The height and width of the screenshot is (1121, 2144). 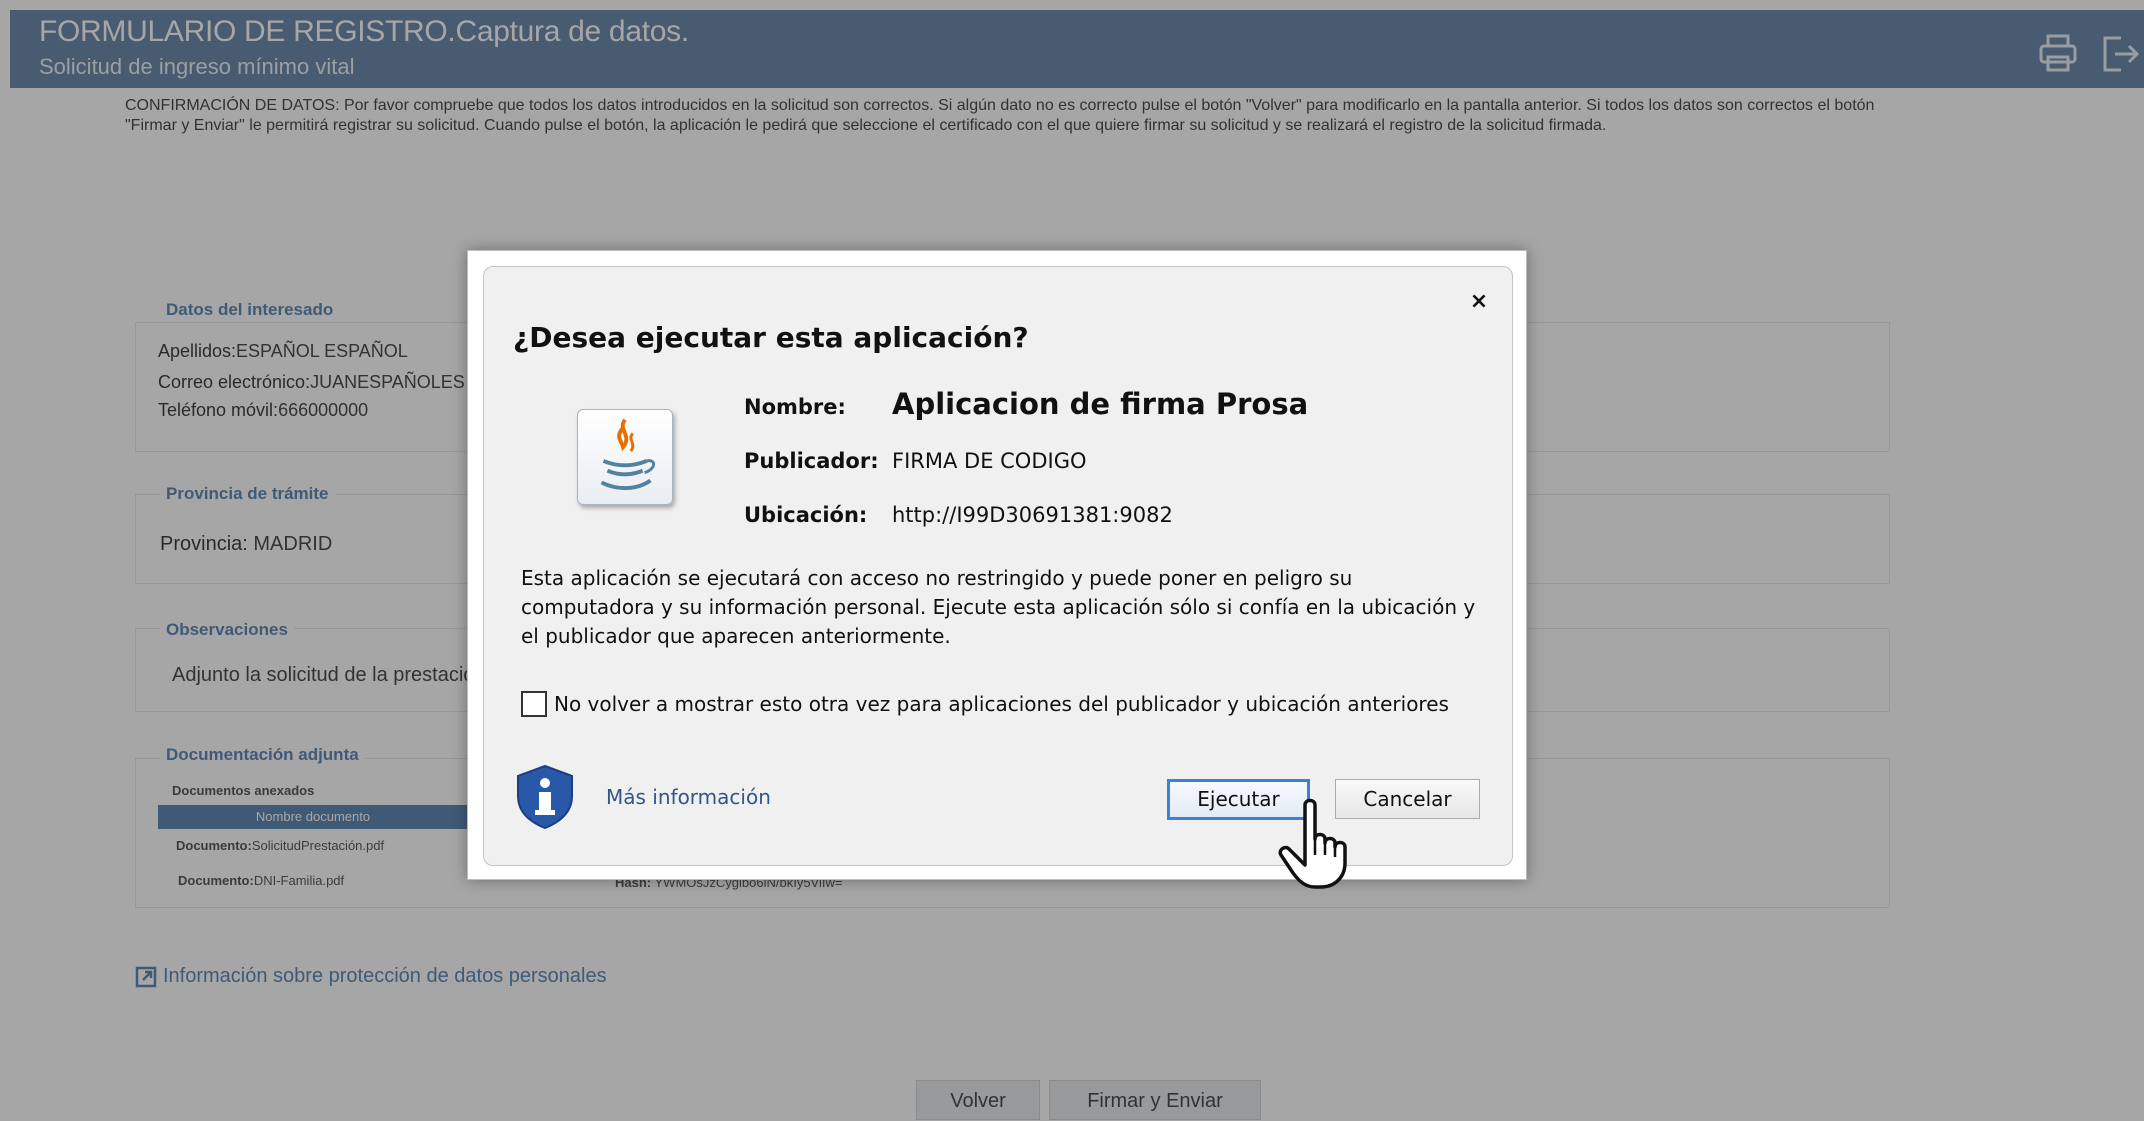 What do you see at coordinates (688, 797) in the screenshot?
I see `more-info-link: Más información` at bounding box center [688, 797].